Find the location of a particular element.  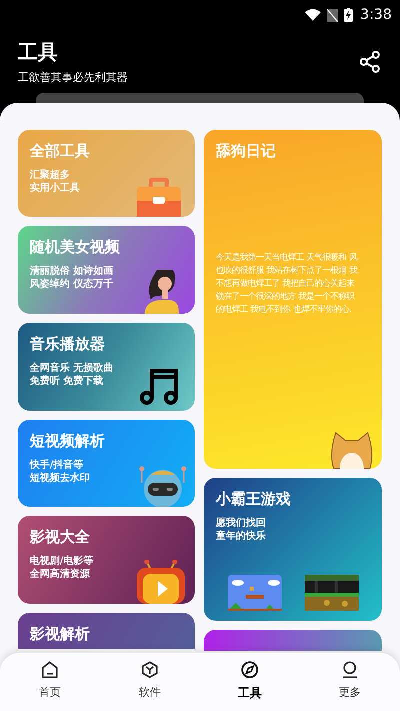

robot-icon is located at coordinates (163, 486).